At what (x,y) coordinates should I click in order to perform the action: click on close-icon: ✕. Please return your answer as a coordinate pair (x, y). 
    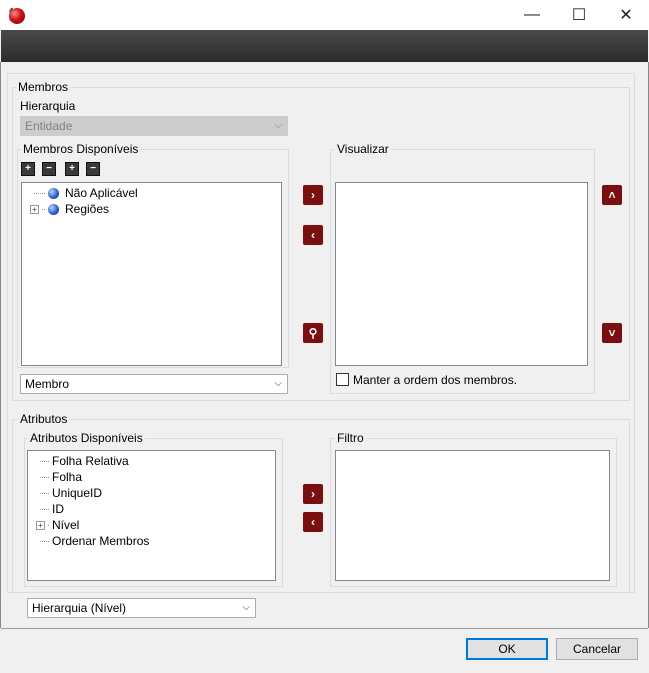
    Looking at the image, I should click on (626, 15).